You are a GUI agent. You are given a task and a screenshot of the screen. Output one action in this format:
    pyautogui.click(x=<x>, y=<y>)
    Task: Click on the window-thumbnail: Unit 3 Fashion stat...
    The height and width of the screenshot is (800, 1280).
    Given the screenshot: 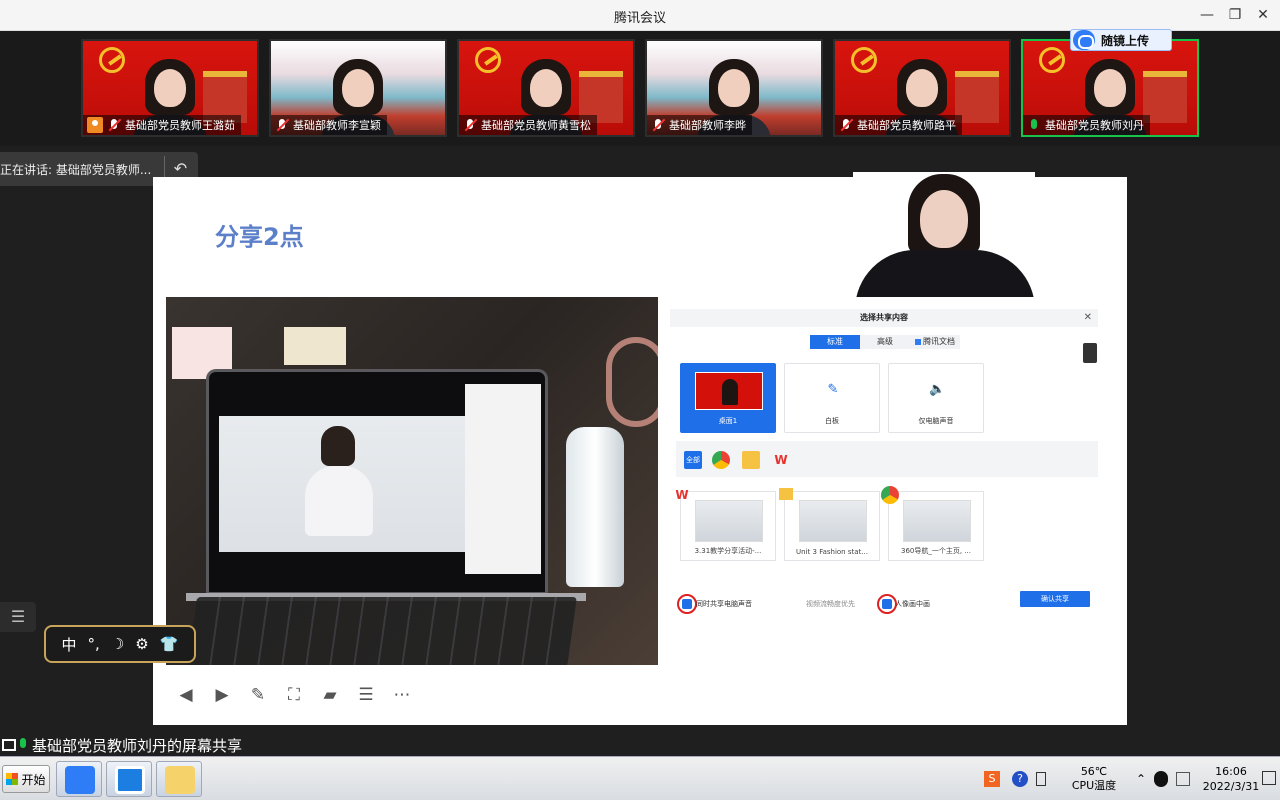 What is the action you would take?
    pyautogui.click(x=829, y=524)
    